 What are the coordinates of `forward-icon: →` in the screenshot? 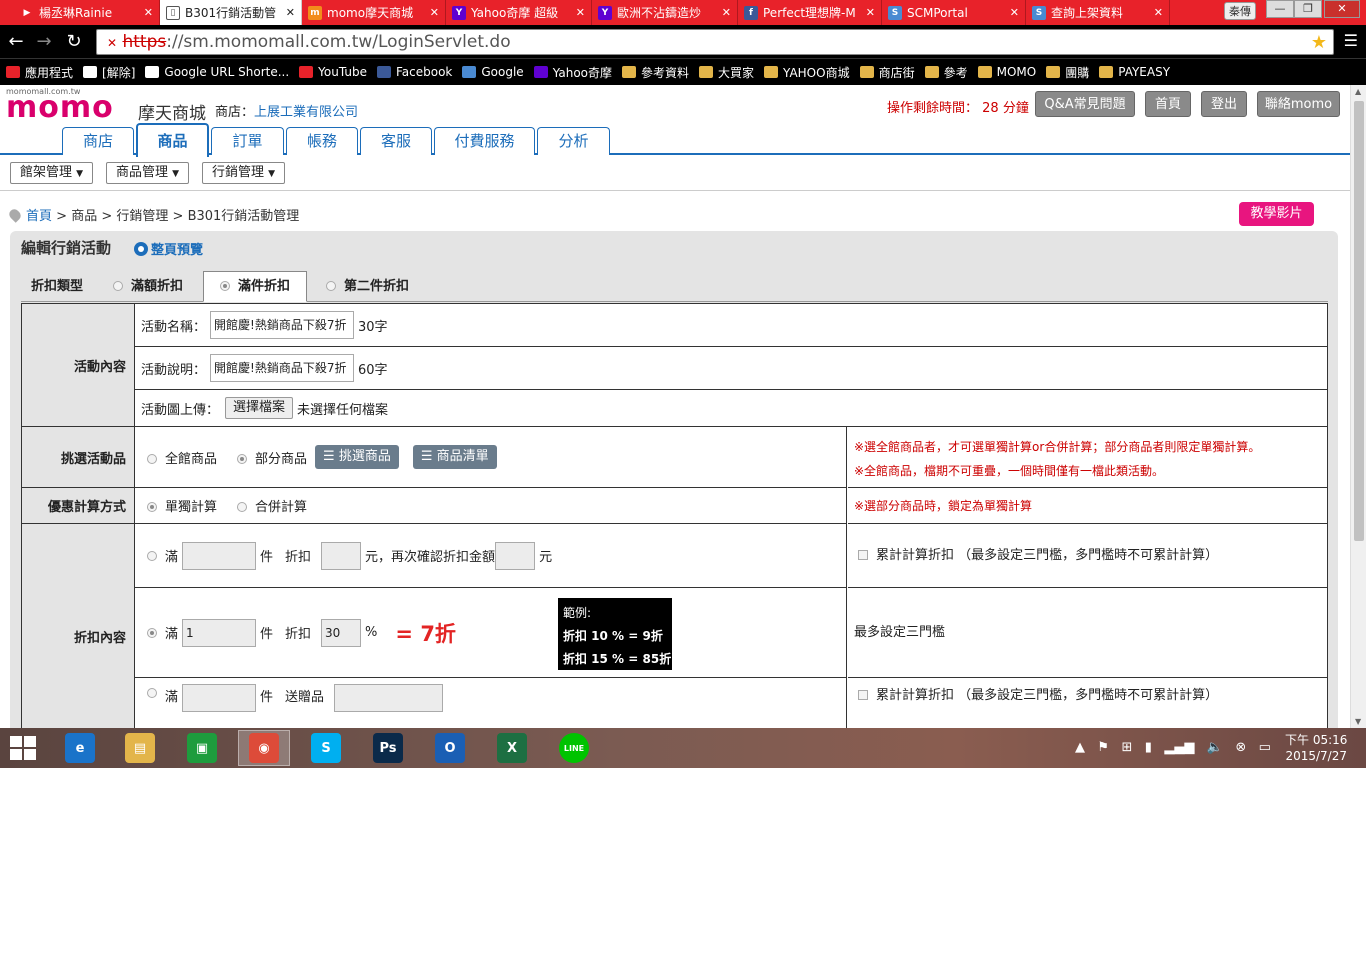 It's located at (44, 42).